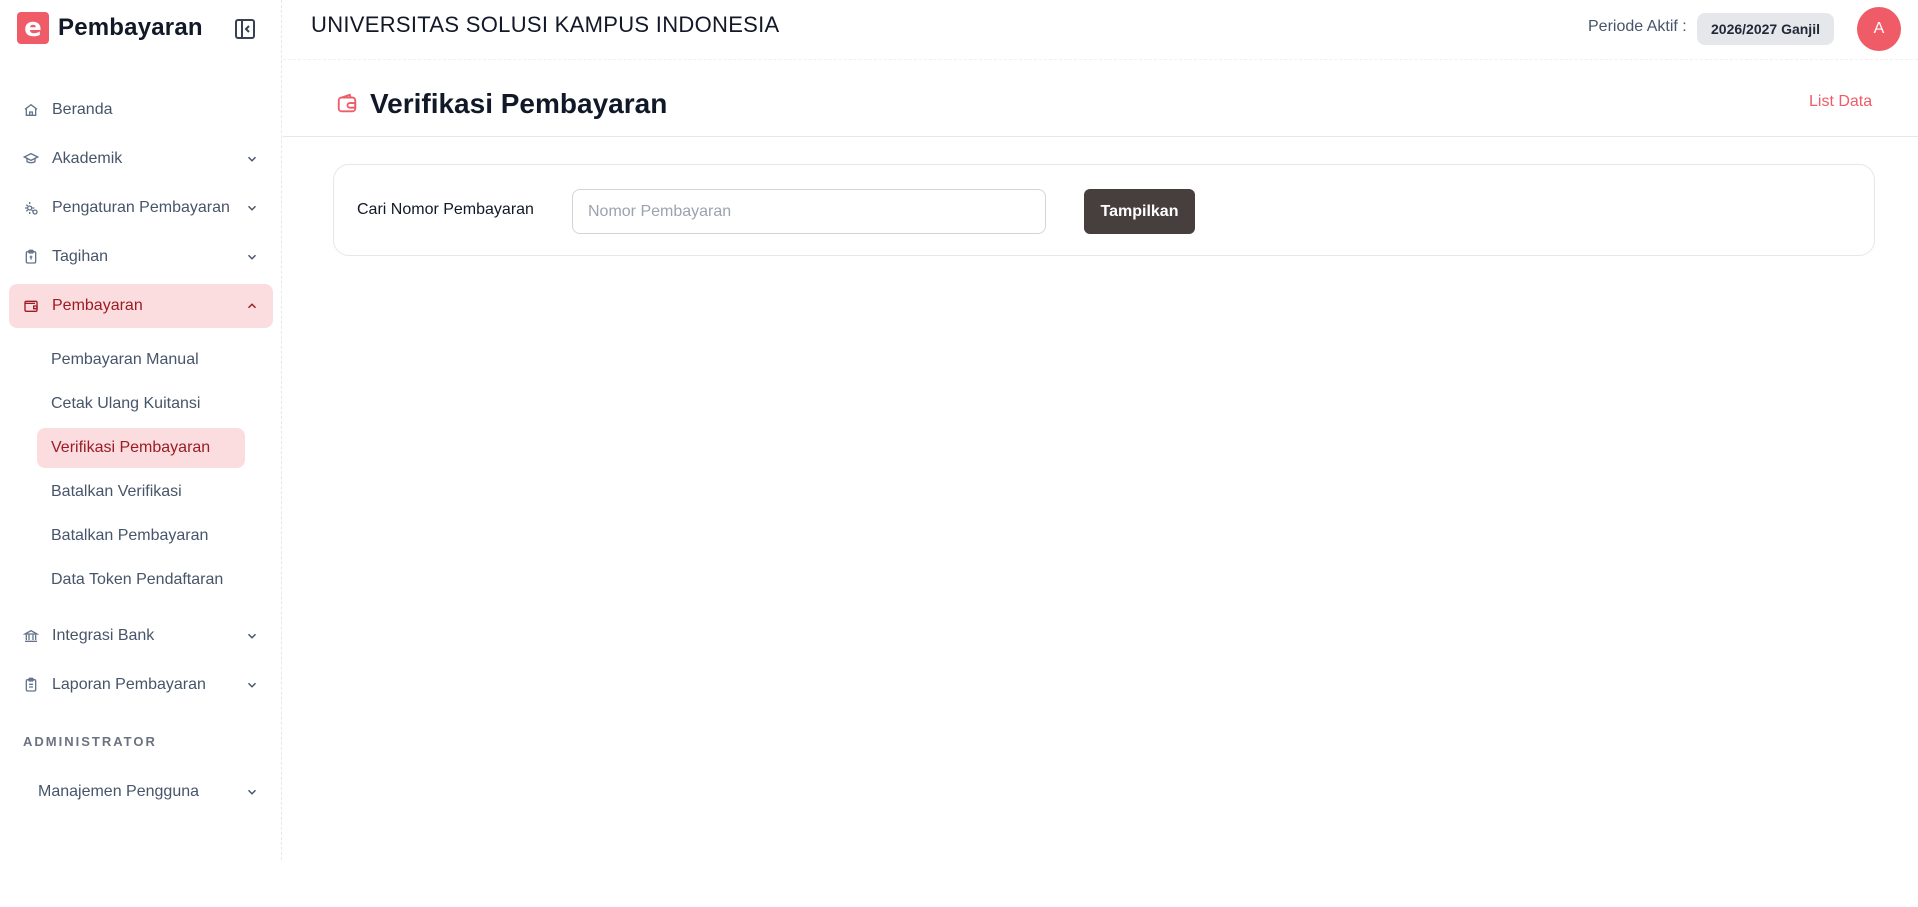  Describe the element at coordinates (141, 110) in the screenshot. I see `sidebar-item-beranda: Beranda` at that location.